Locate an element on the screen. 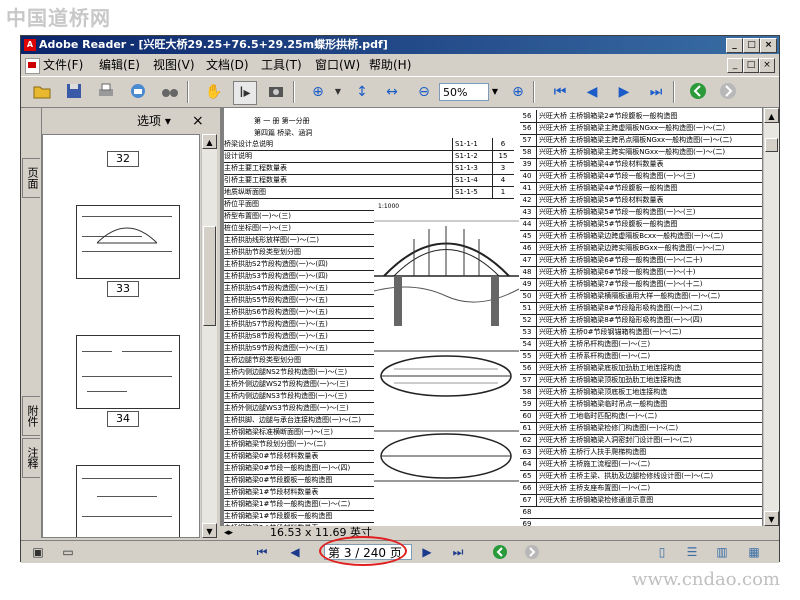 The height and width of the screenshot is (600, 800). status-forward-icon is located at coordinates (532, 552).